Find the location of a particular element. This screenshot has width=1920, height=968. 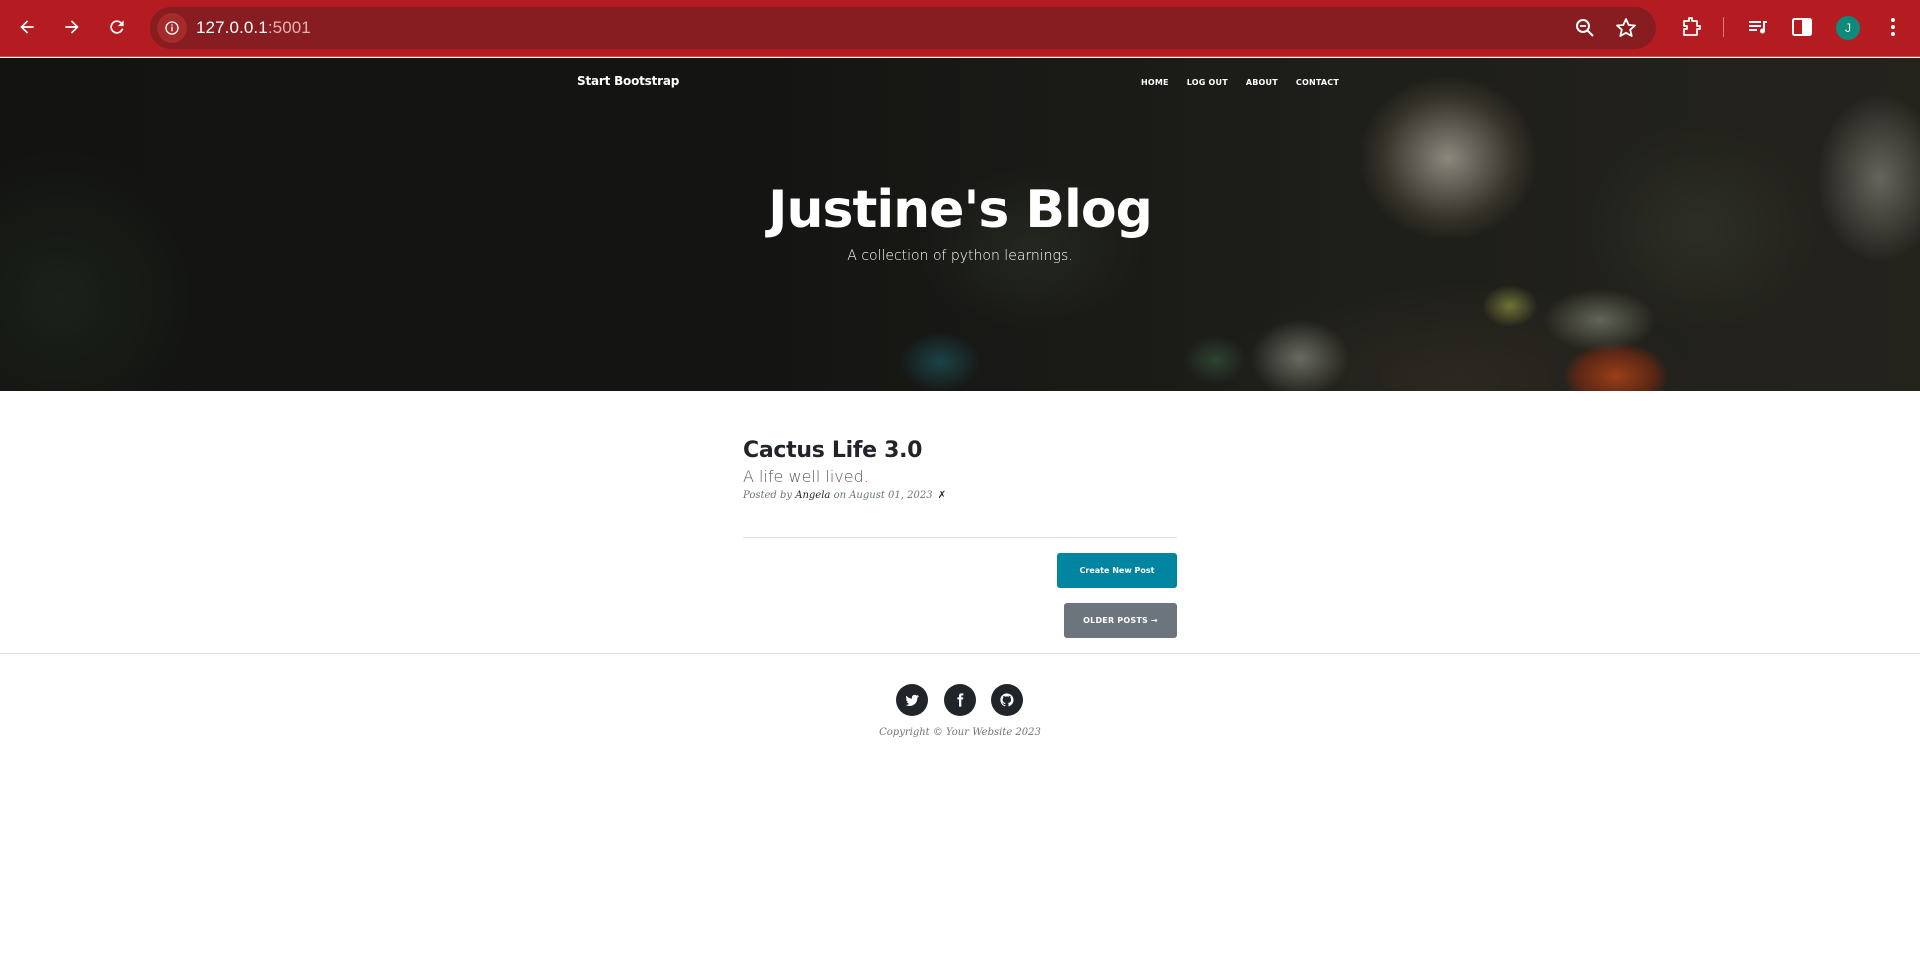

navbar-brand: Start Bootstrap is located at coordinates (628, 81).